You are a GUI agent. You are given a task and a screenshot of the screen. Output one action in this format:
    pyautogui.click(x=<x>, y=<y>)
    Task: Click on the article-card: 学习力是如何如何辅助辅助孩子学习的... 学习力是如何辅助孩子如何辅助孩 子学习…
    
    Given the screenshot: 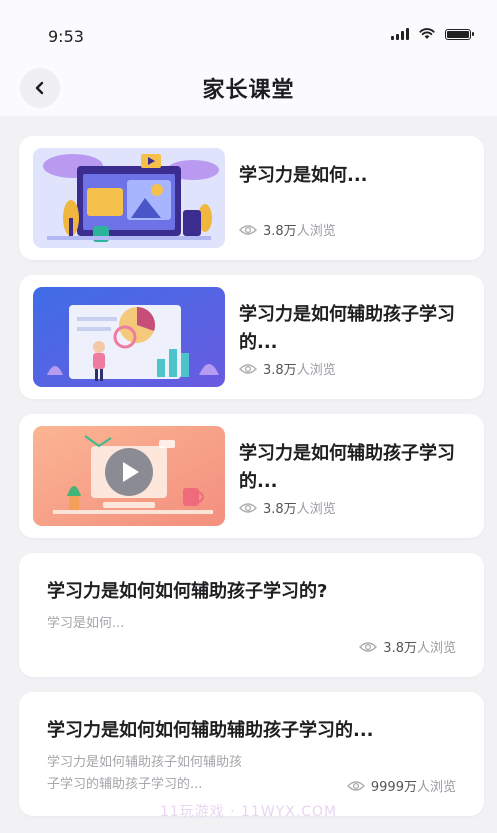 What is the action you would take?
    pyautogui.click(x=251, y=754)
    